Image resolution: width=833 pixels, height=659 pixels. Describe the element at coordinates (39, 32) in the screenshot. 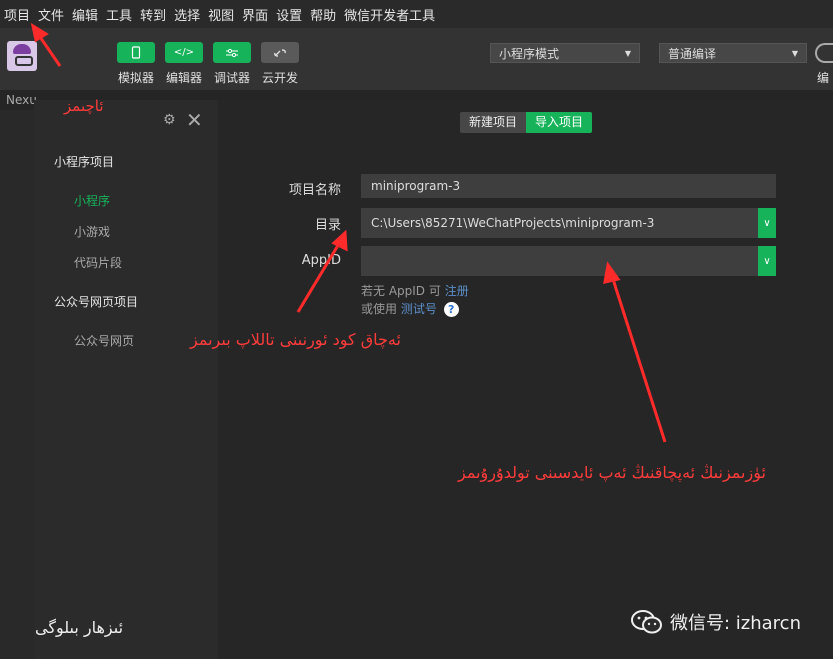

I see `arrowhead-menu` at that location.